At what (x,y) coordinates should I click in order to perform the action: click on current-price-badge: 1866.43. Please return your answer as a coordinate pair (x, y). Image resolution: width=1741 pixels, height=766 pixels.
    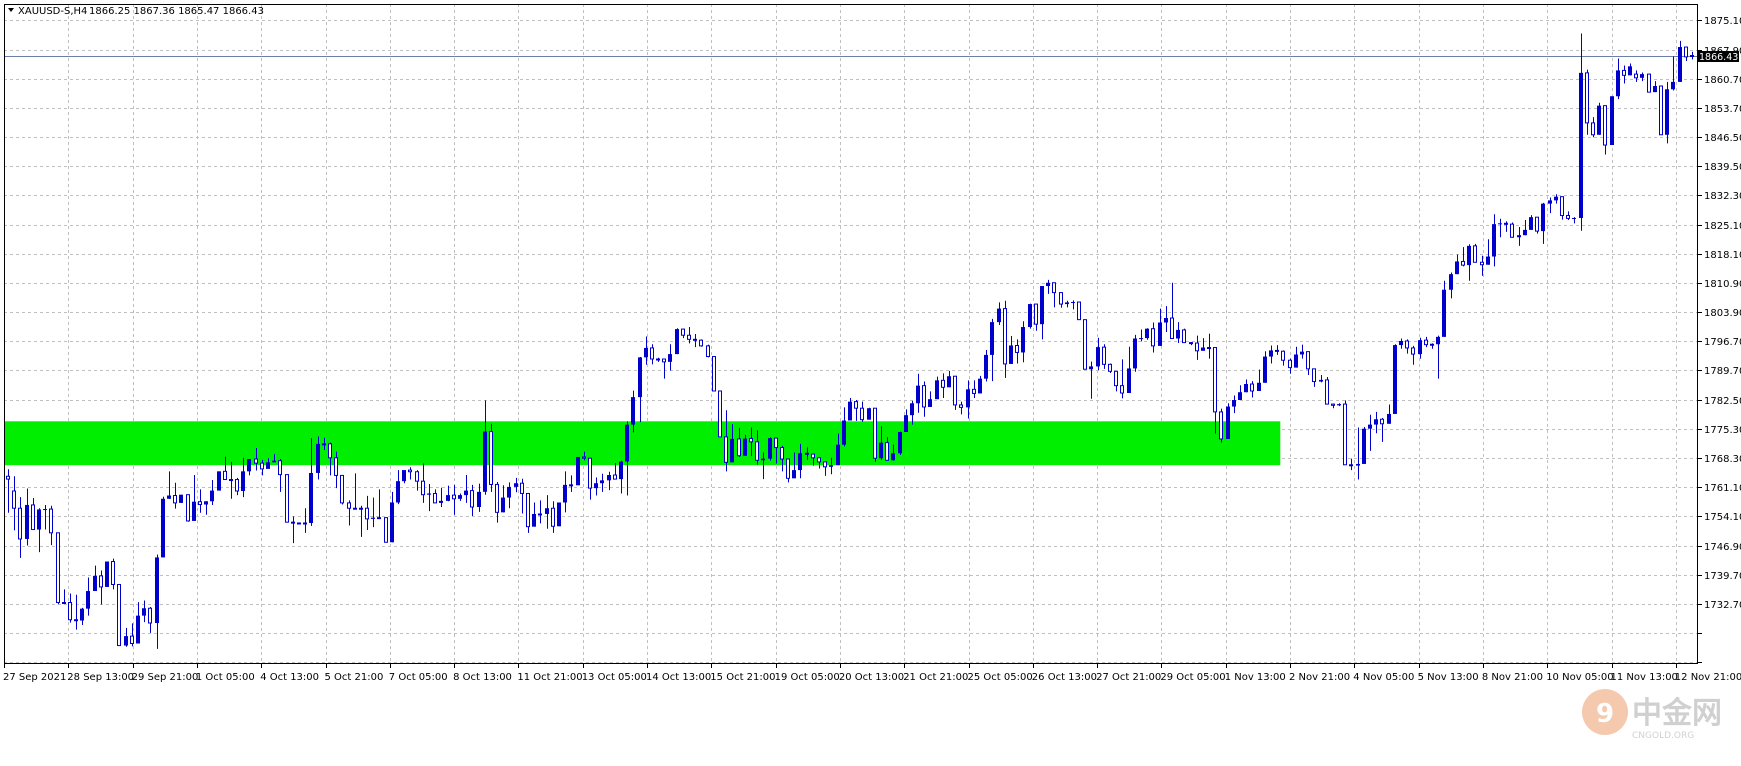
    Looking at the image, I should click on (1718, 57).